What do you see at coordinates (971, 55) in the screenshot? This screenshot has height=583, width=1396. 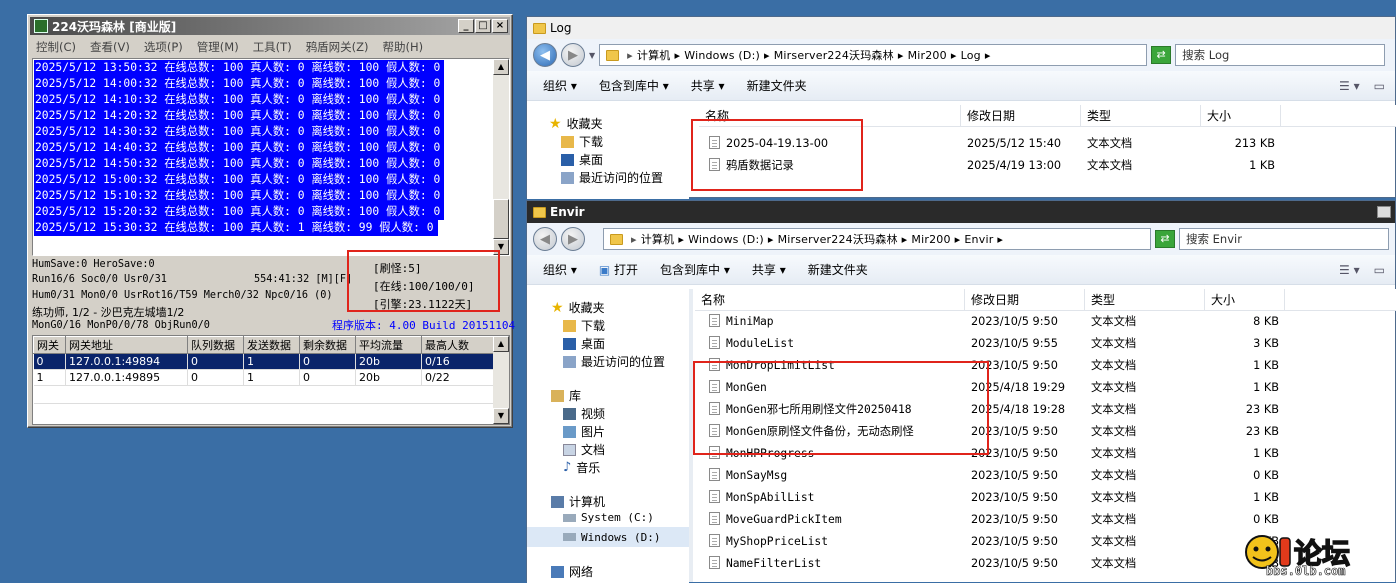 I see `breadcrumb-log: Log` at bounding box center [971, 55].